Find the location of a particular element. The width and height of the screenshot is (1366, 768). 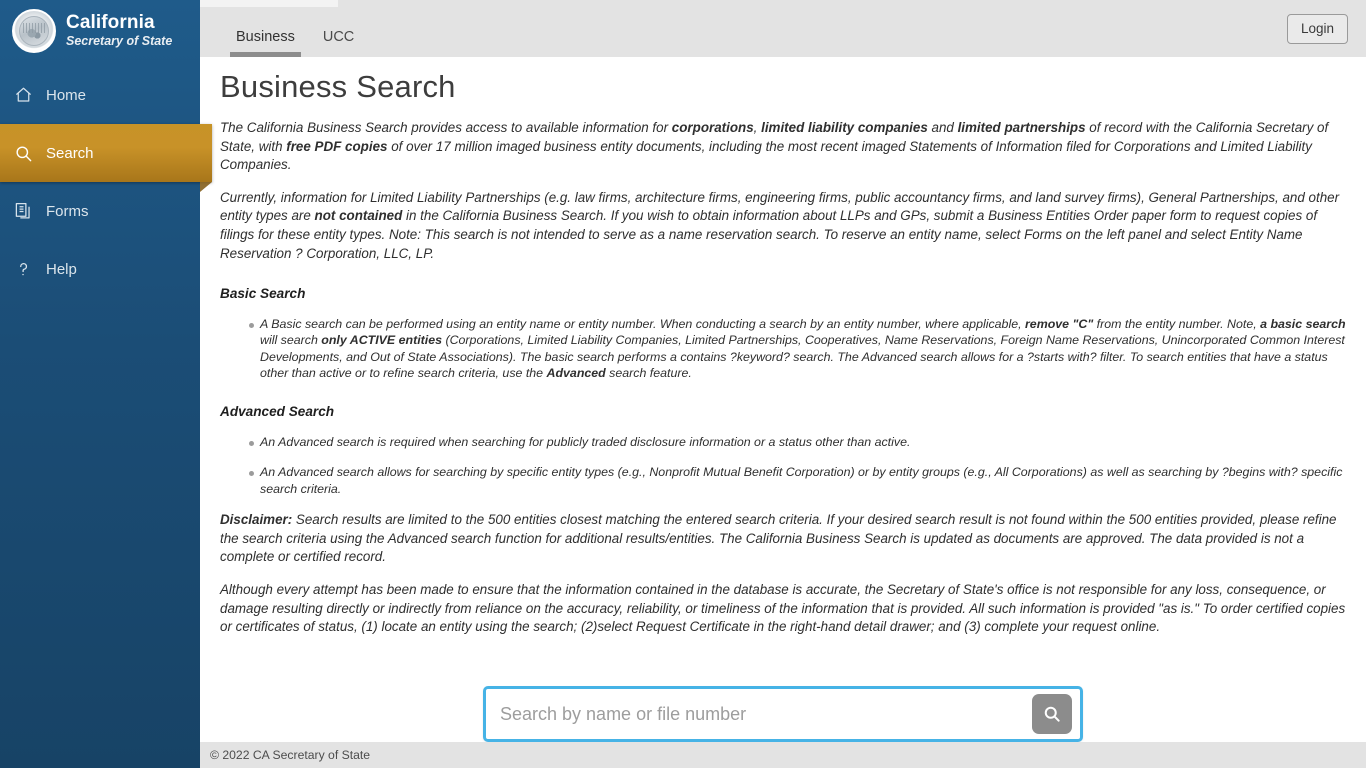

sidebar-item-home: Home is located at coordinates (100, 95).